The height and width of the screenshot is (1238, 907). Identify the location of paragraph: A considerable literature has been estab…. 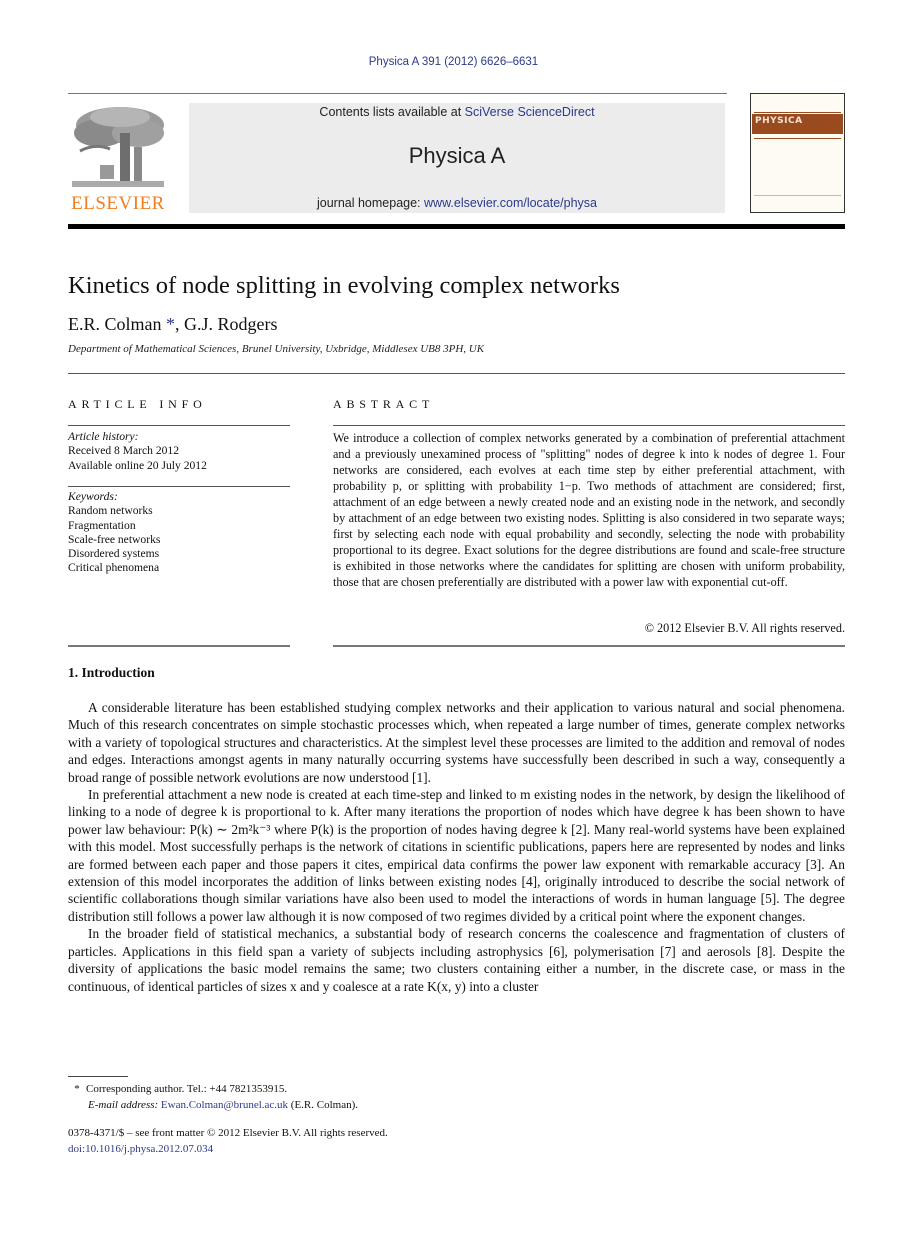
(456, 742).